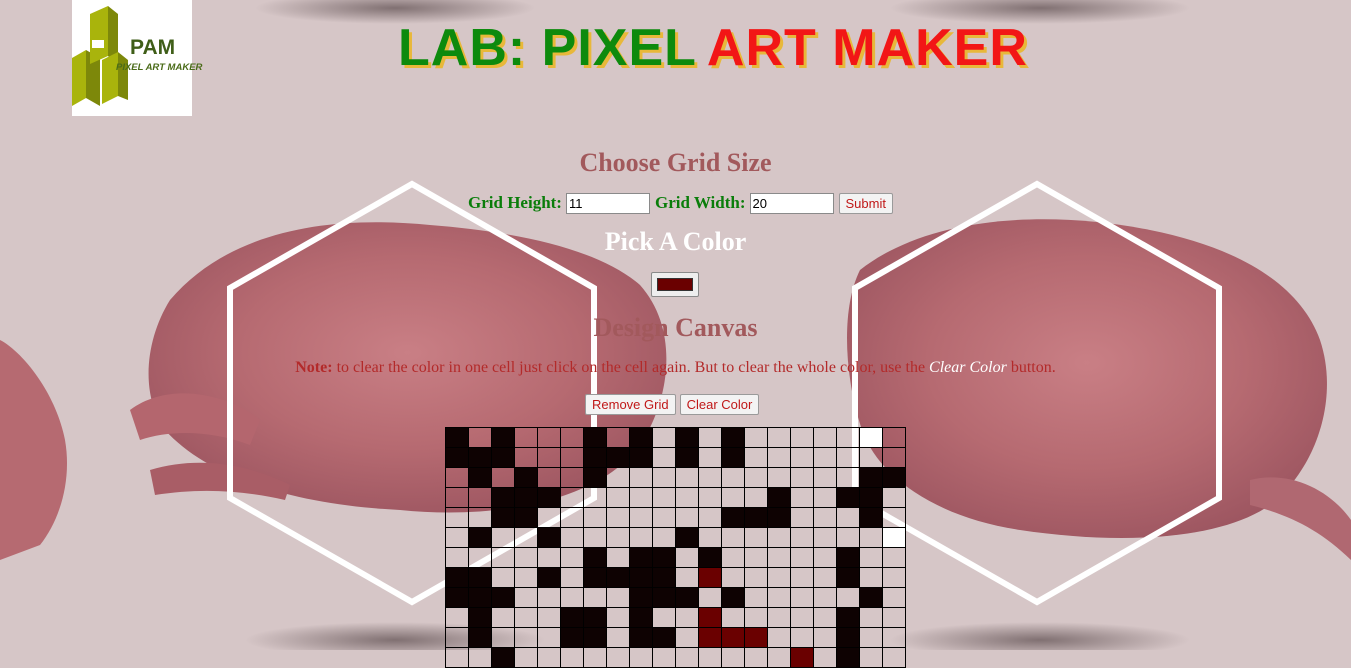 This screenshot has width=1351, height=668. I want to click on grid-width-input, so click(791, 203).